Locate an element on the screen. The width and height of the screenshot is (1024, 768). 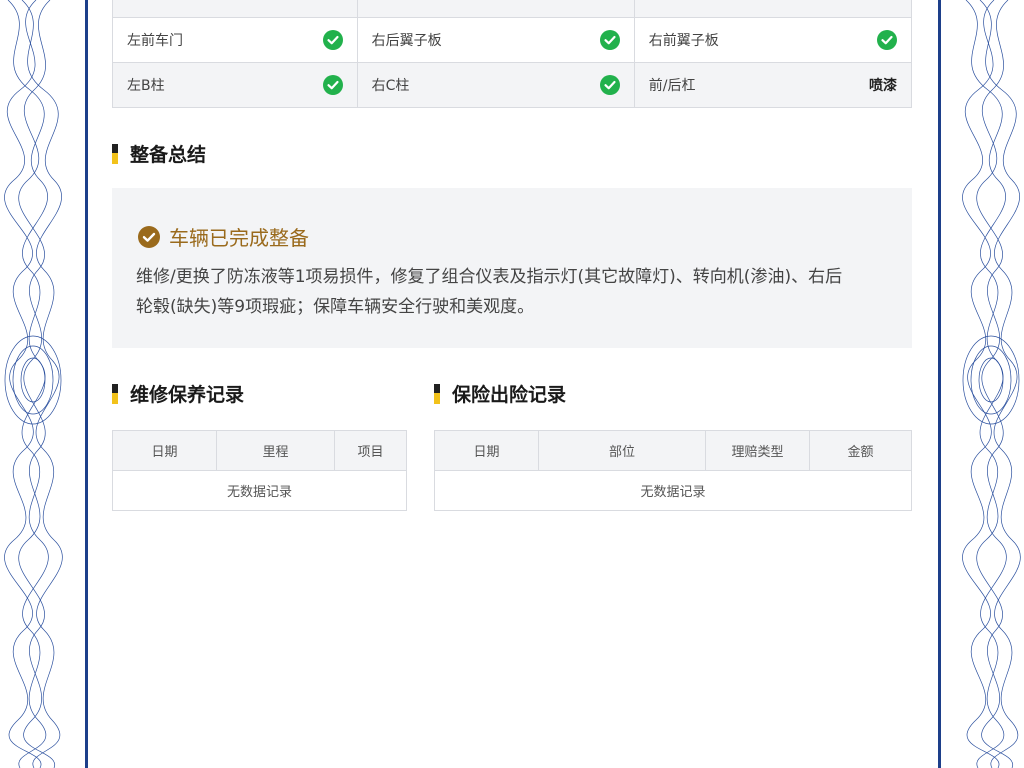
maintenance-table: 日期 里程 项目 无数据记录 is located at coordinates (259, 470).